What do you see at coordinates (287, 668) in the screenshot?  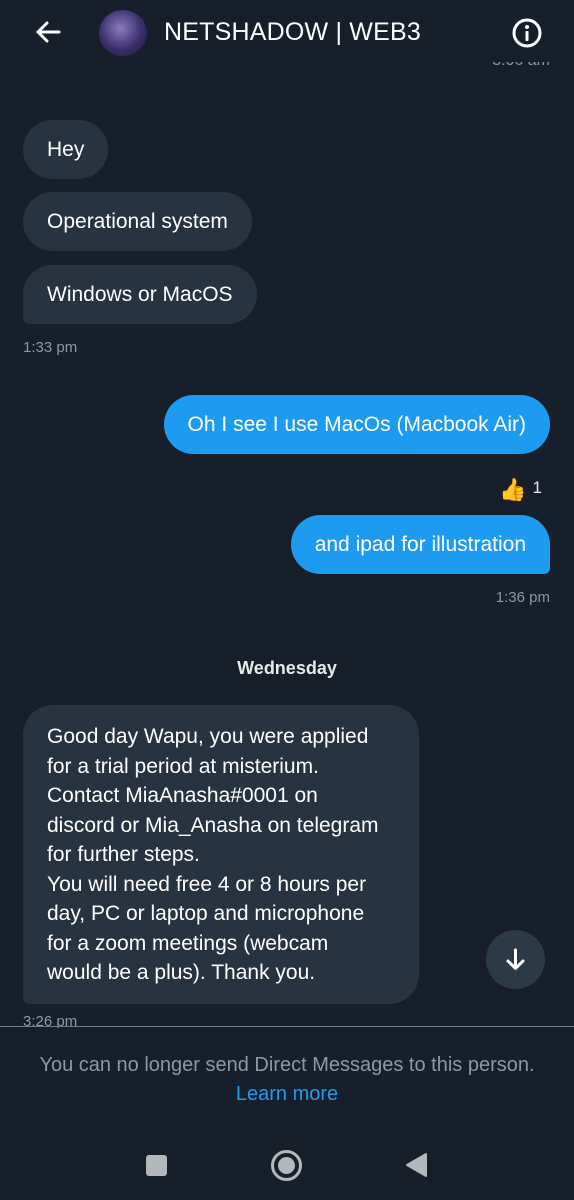 I see `day-separator: Wednesday` at bounding box center [287, 668].